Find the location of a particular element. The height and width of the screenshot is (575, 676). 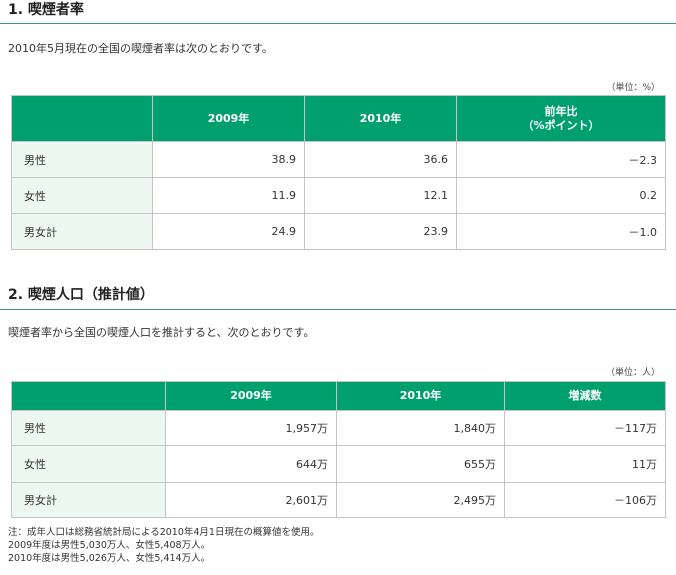

table-row: 男性 1,957万 1,840万 －117万 is located at coordinates (338, 428).